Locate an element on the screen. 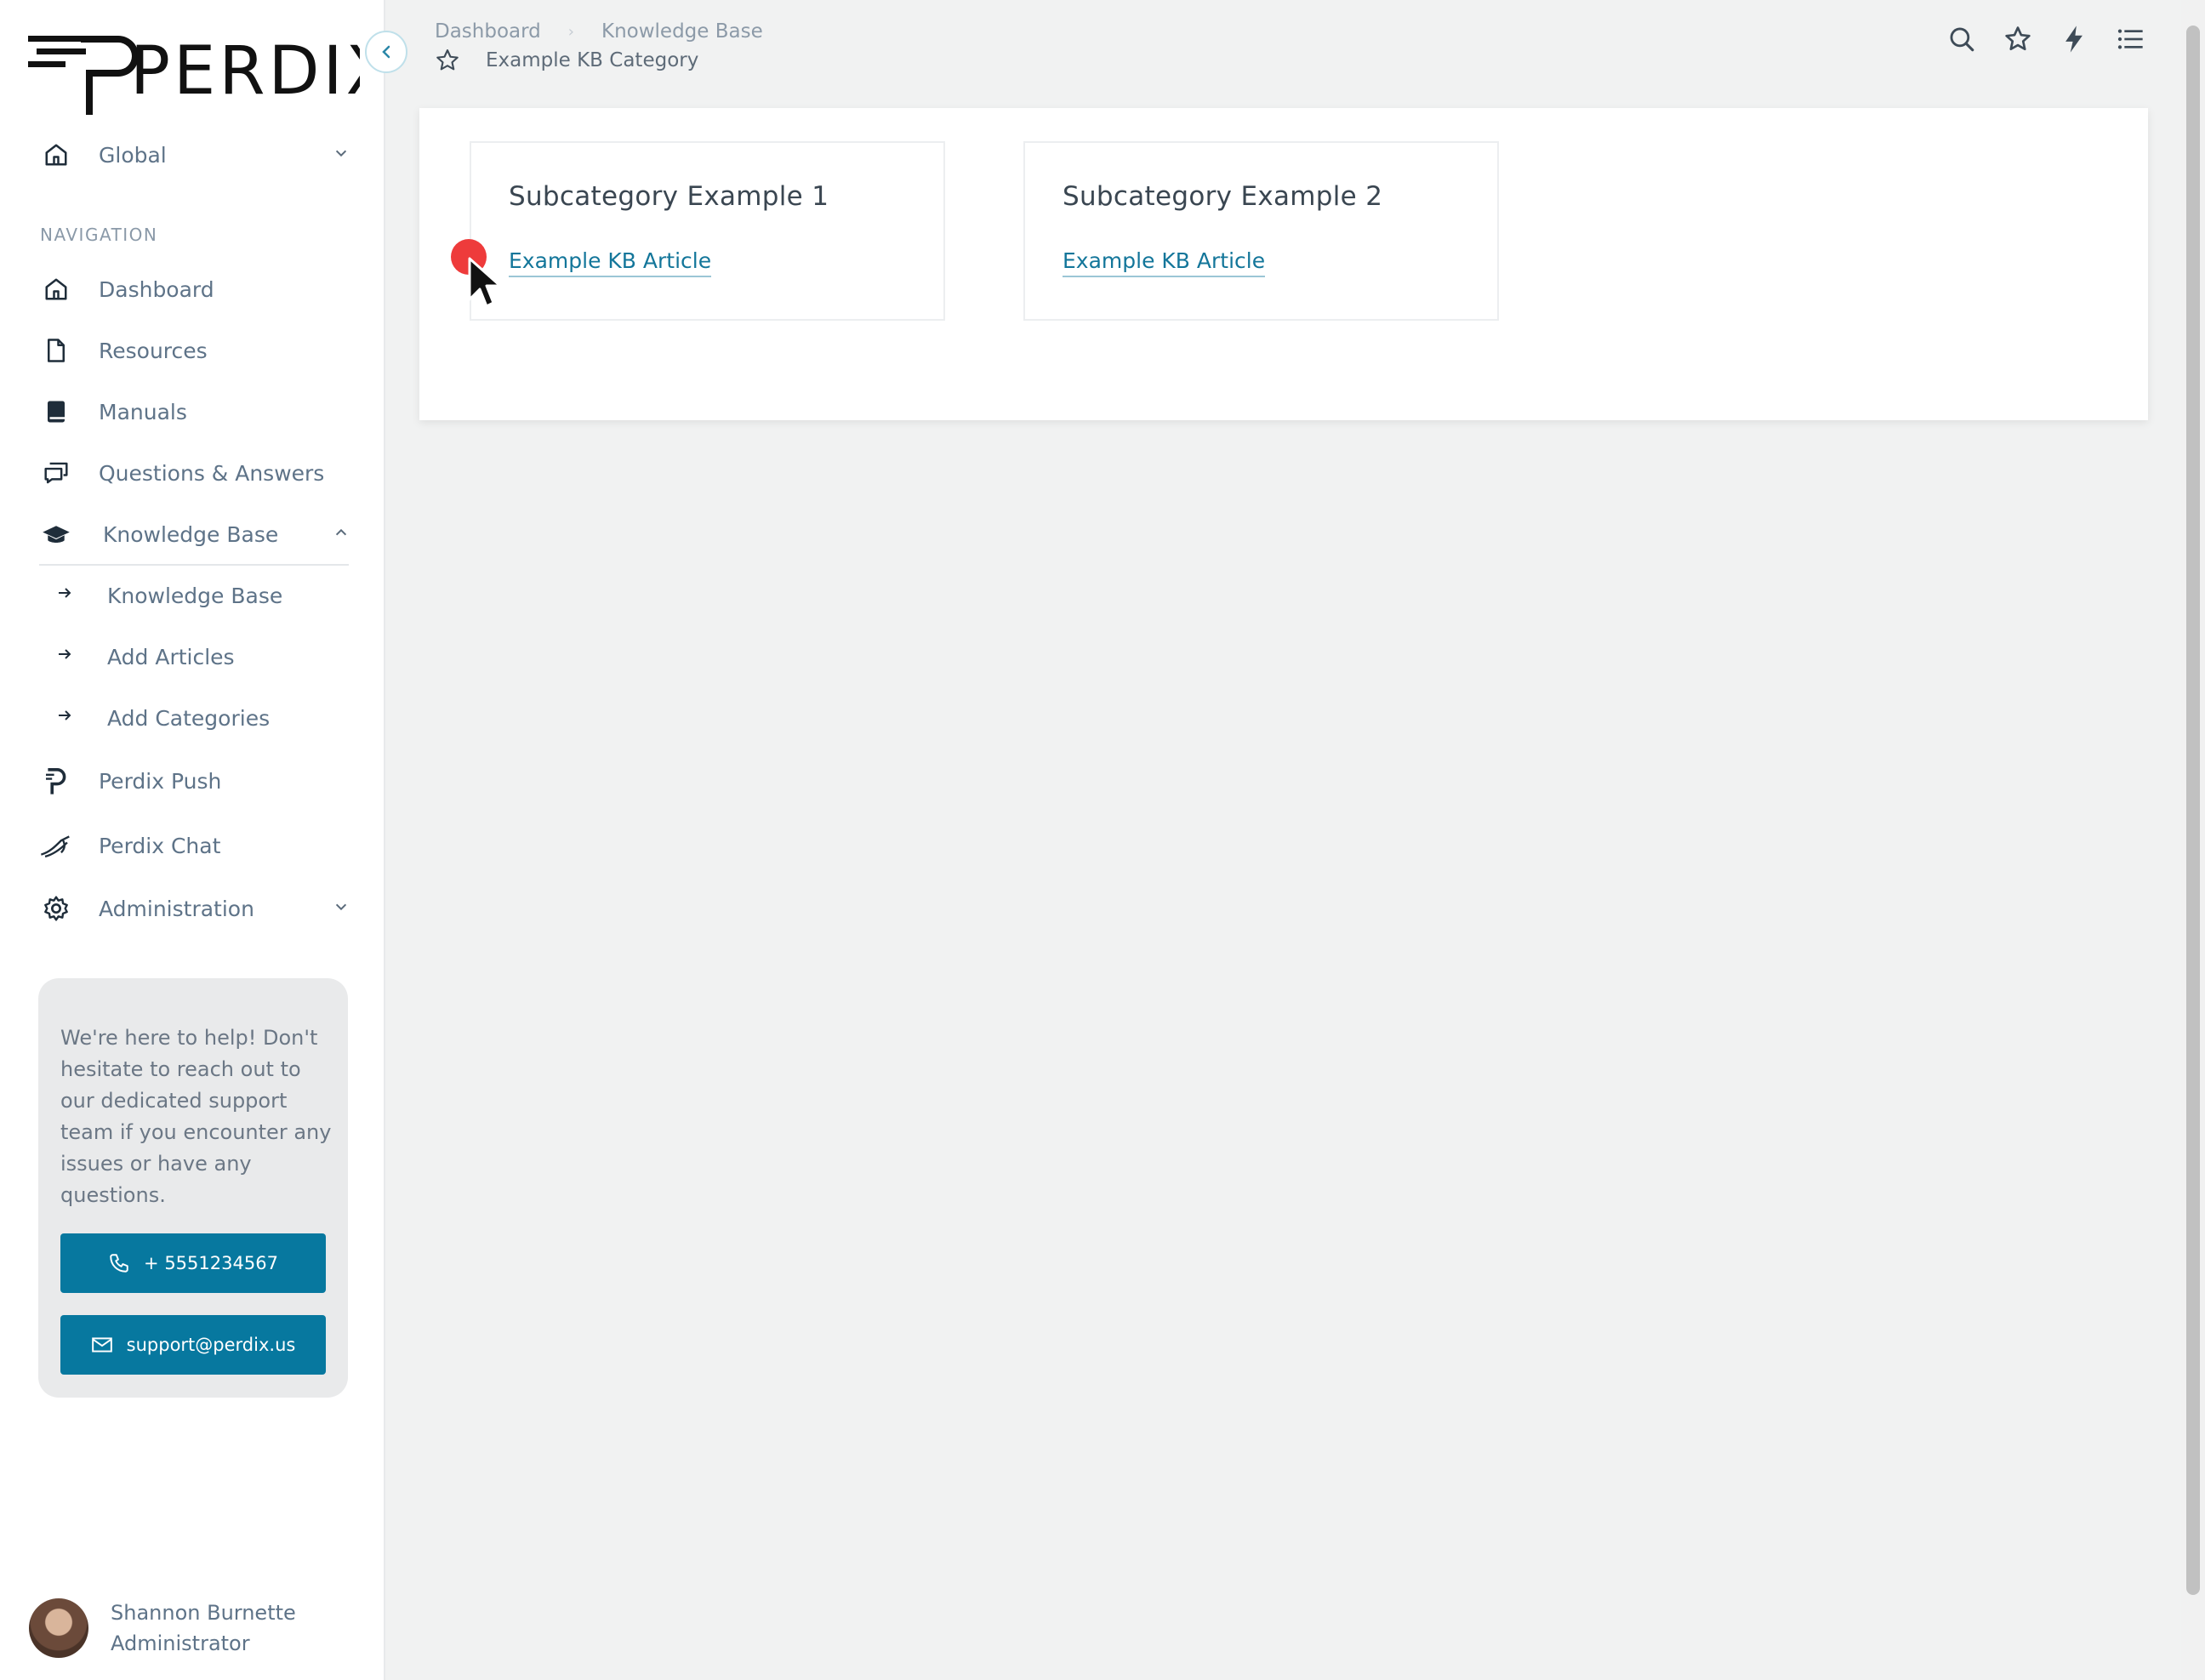 The width and height of the screenshot is (2205, 1680). workspace-selector: Global is located at coordinates (194, 155).